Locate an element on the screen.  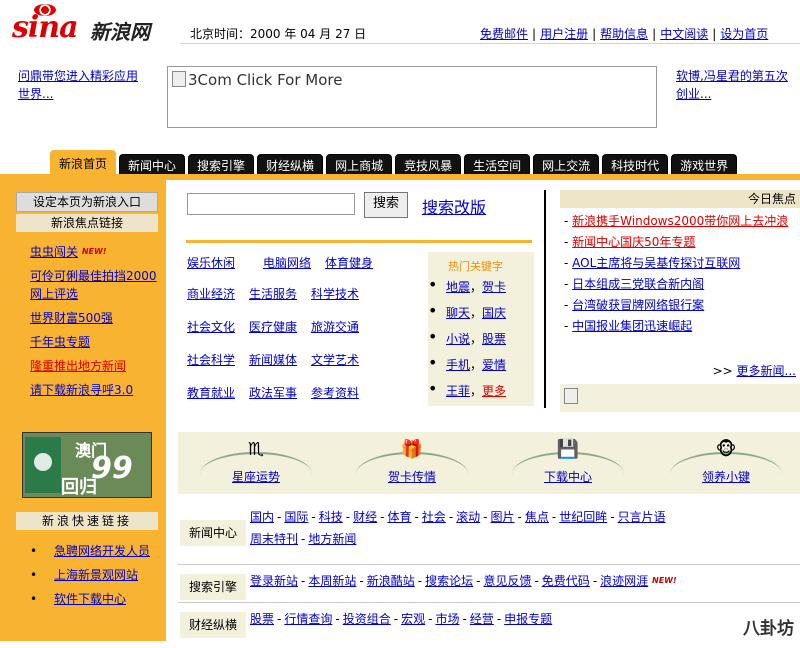
hot-keyword: 国庆 is located at coordinates (494, 313).